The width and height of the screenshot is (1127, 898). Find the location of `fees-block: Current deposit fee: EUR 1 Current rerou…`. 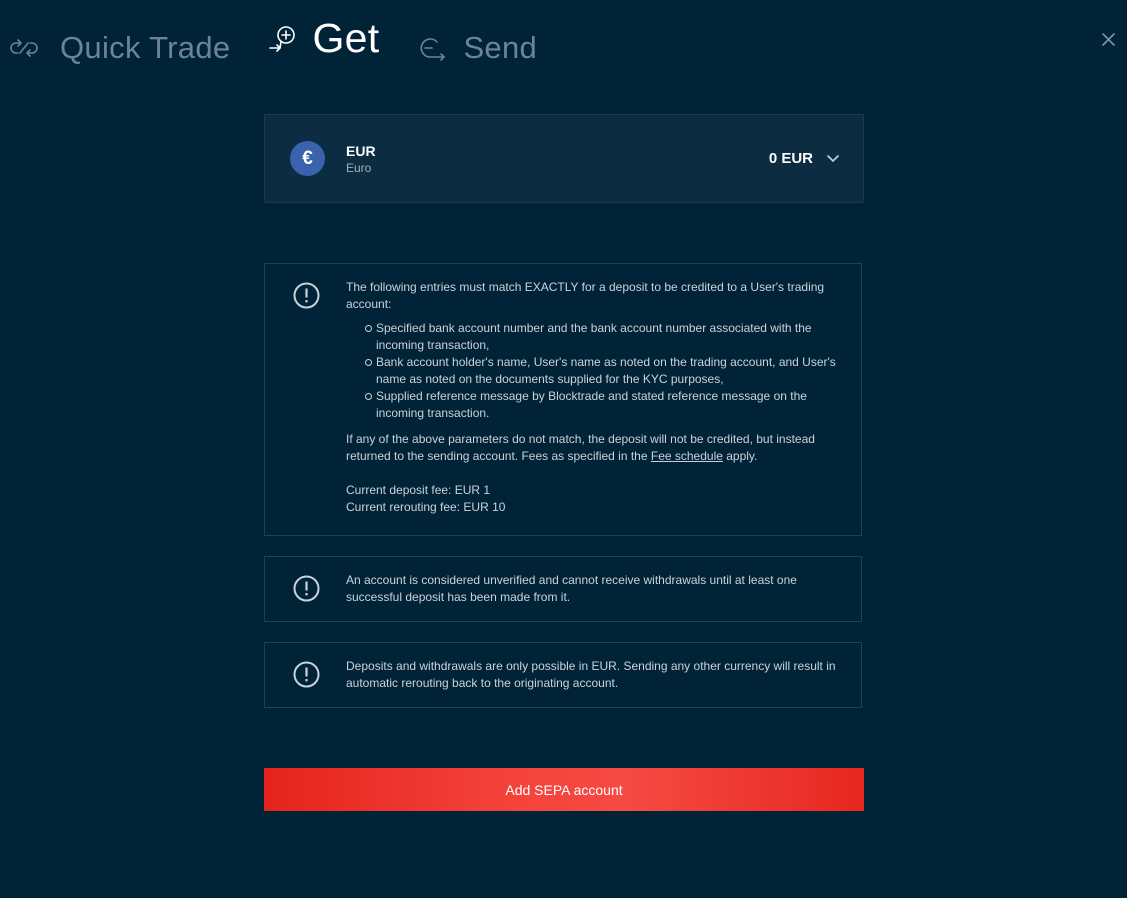

fees-block: Current deposit fee: EUR 1 Current rerou… is located at coordinates (595, 499).